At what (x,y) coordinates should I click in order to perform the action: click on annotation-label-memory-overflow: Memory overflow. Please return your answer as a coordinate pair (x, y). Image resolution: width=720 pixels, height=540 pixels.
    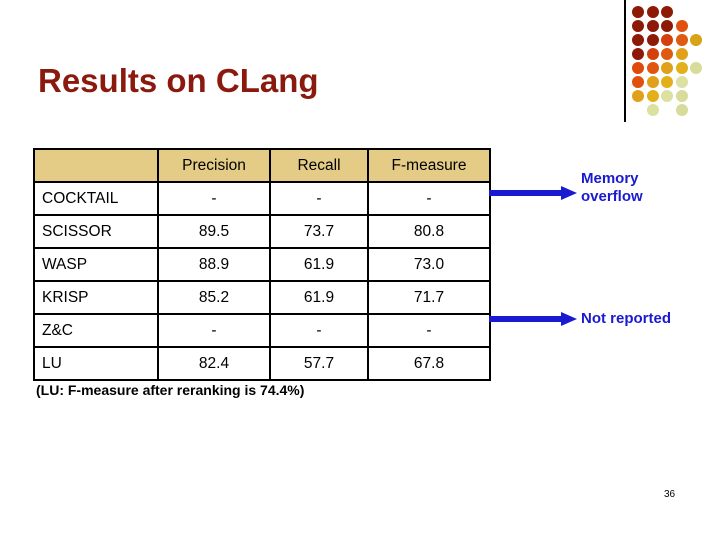
    Looking at the image, I should click on (612, 187).